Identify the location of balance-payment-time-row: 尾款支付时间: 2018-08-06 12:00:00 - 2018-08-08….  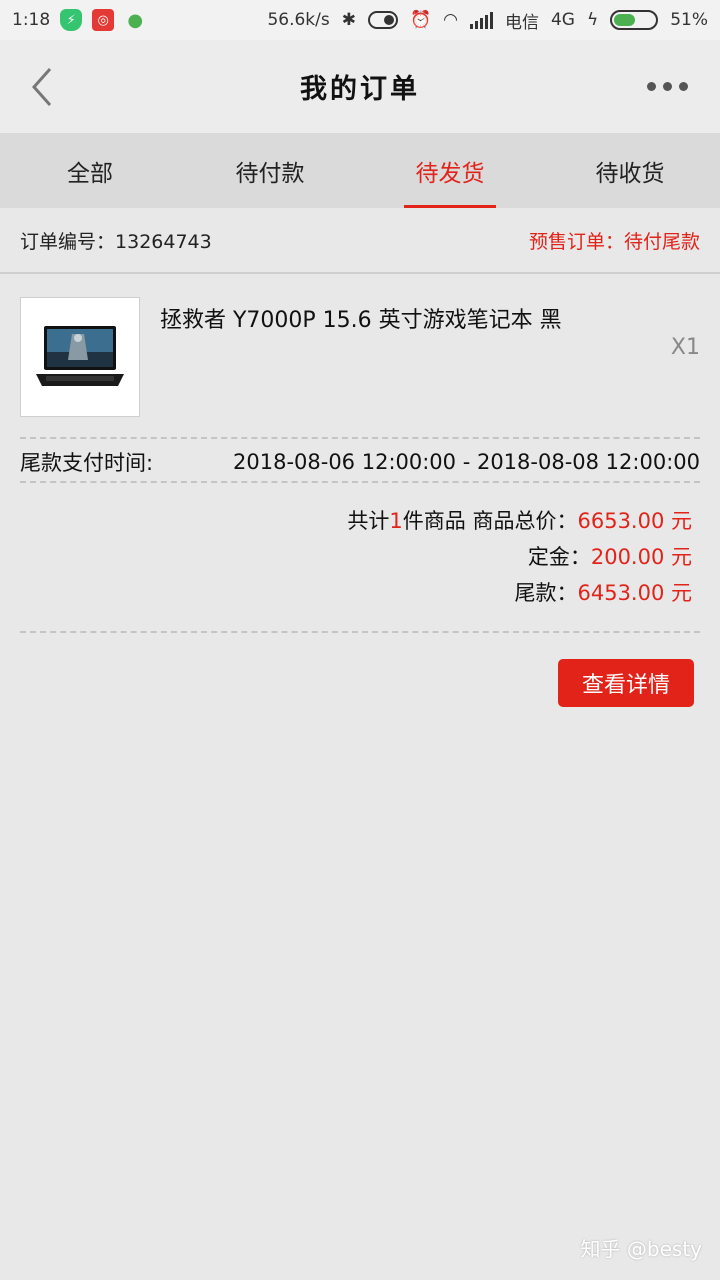
(360, 462).